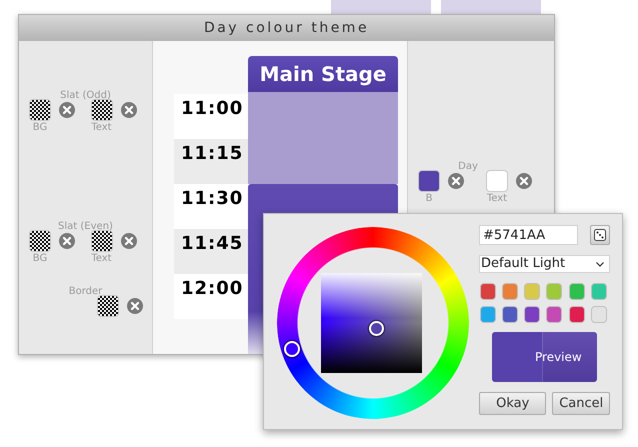 Image resolution: width=638 pixels, height=447 pixels. What do you see at coordinates (85, 227) in the screenshot?
I see `group-label: Slat (Even)` at bounding box center [85, 227].